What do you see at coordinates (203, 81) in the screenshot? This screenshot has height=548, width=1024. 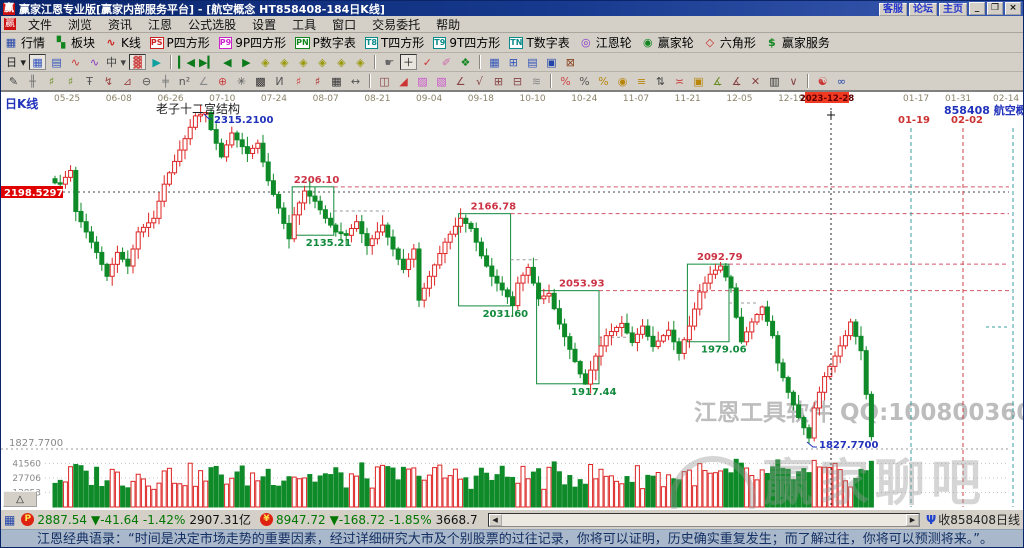 I see `angle-tool-icon: ∠` at bounding box center [203, 81].